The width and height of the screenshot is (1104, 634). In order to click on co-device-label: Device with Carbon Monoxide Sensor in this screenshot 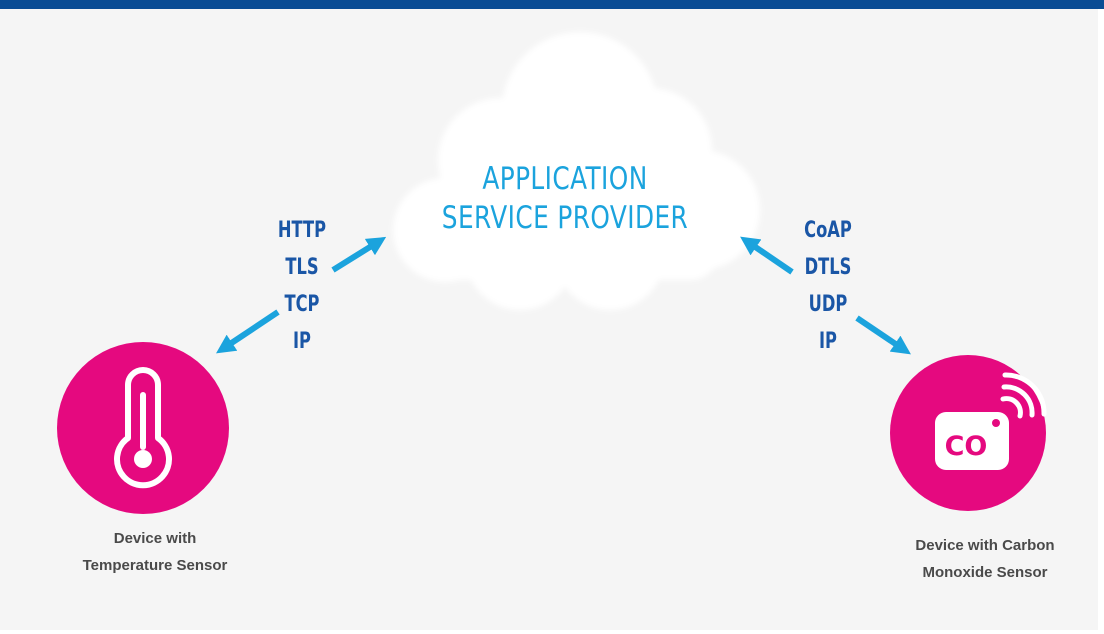, I will do `click(985, 559)`.